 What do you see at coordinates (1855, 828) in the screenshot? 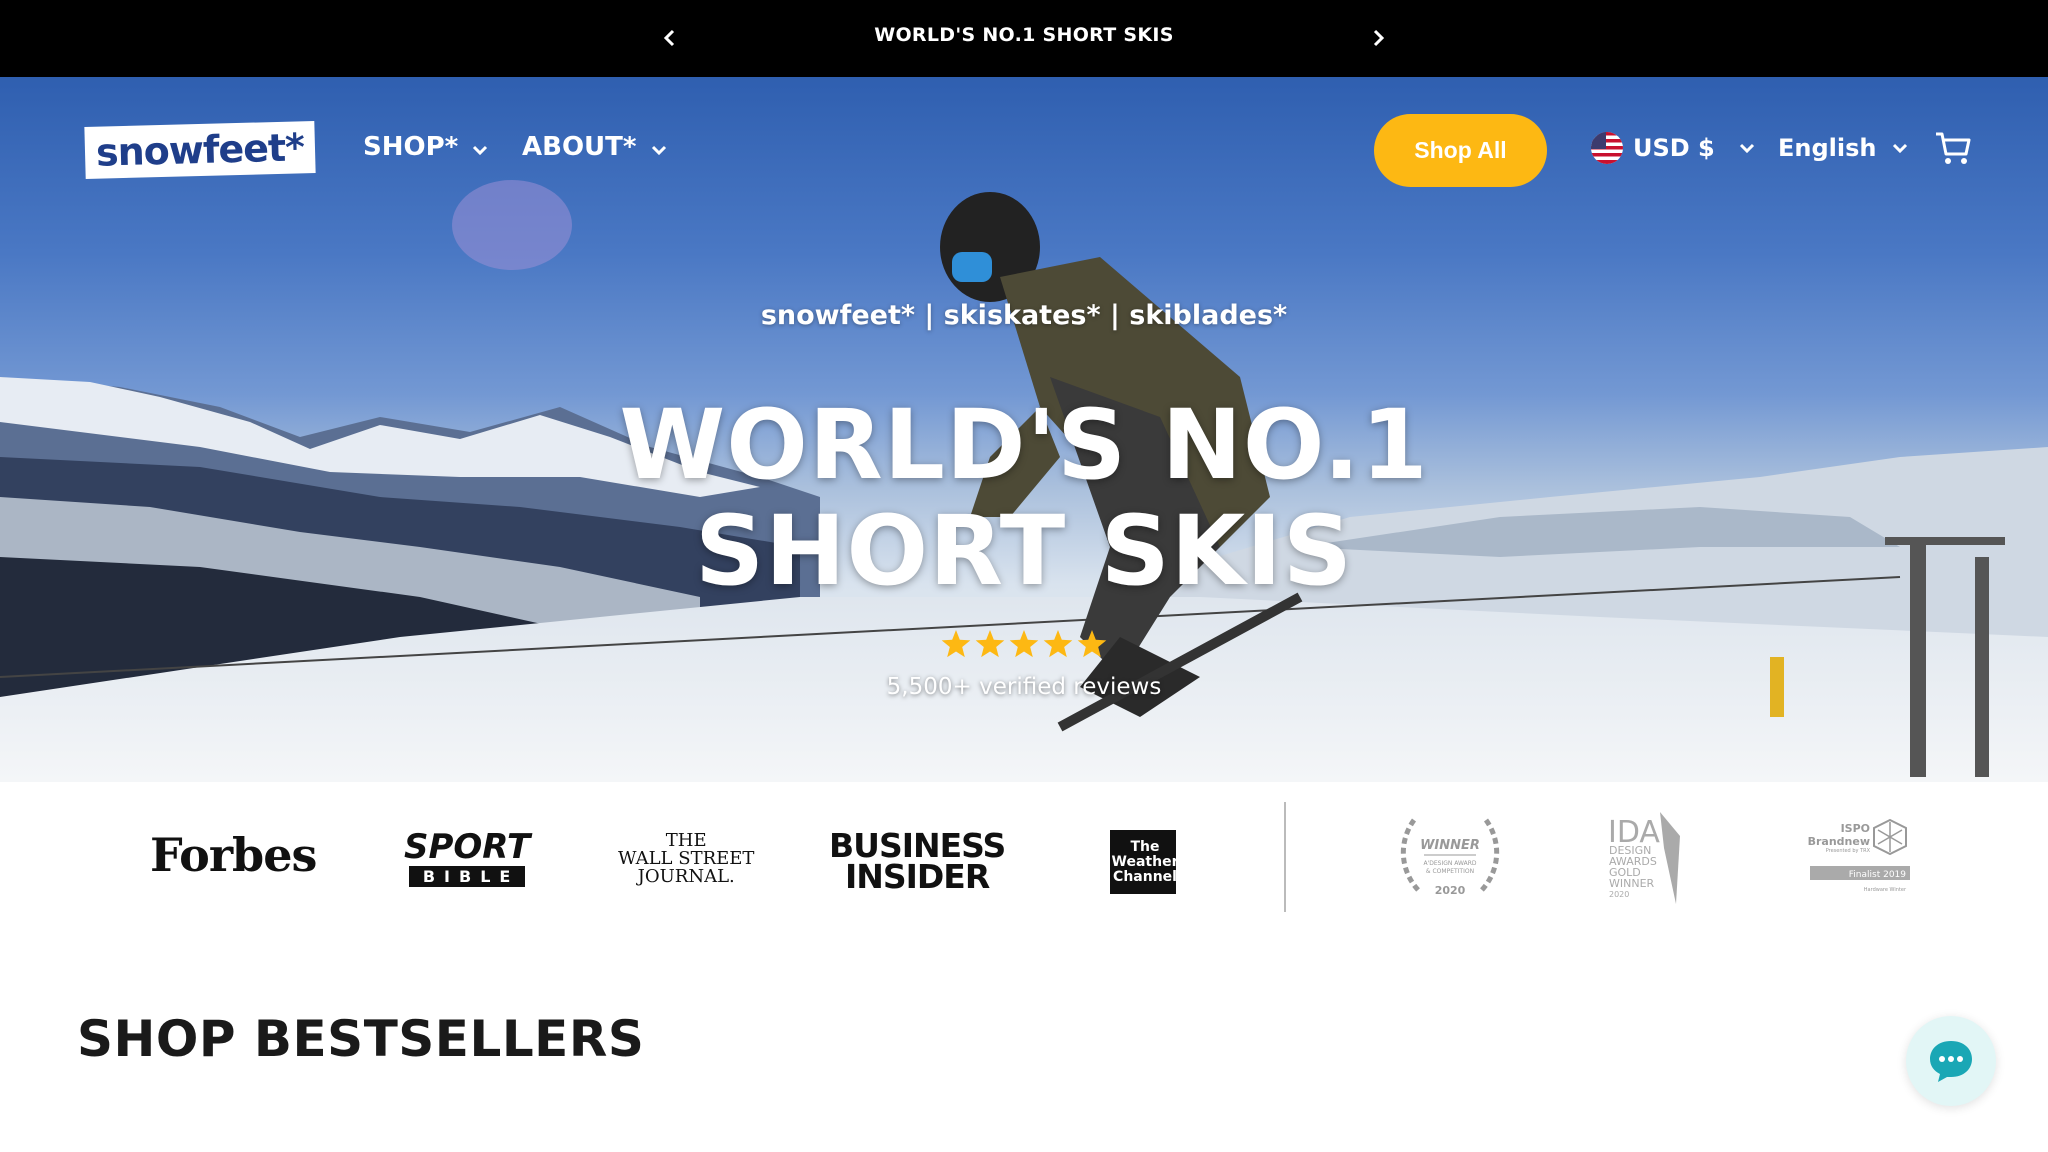
I see `svg-text: ISPO` at bounding box center [1855, 828].